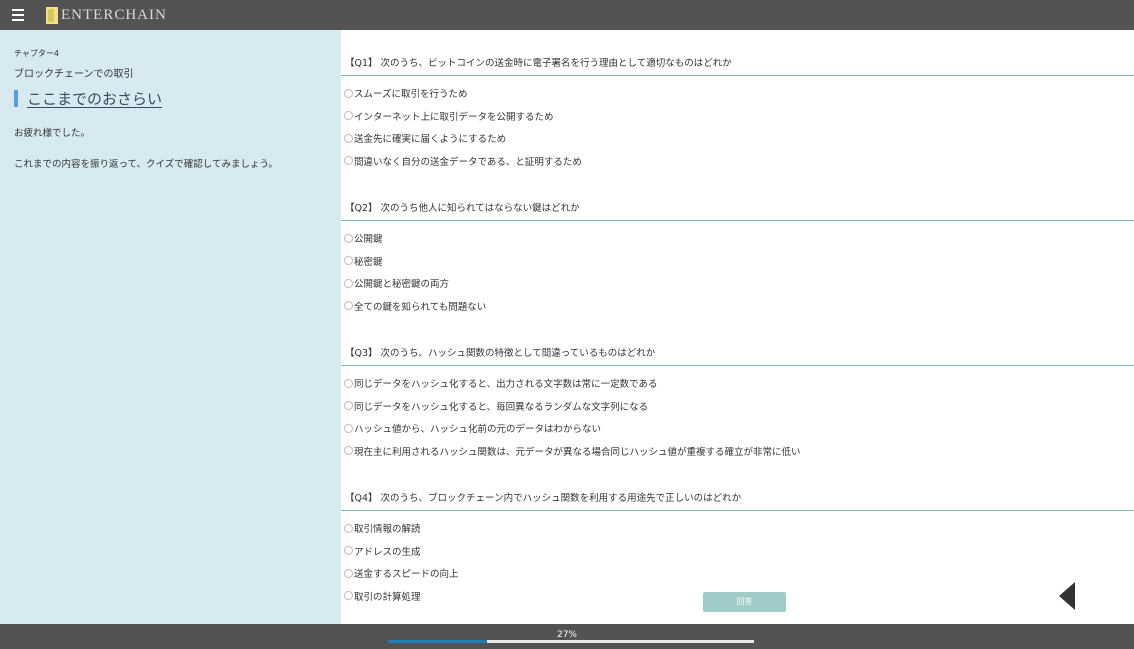  What do you see at coordinates (37, 53) in the screenshot?
I see `chapter-label: チャプター4` at bounding box center [37, 53].